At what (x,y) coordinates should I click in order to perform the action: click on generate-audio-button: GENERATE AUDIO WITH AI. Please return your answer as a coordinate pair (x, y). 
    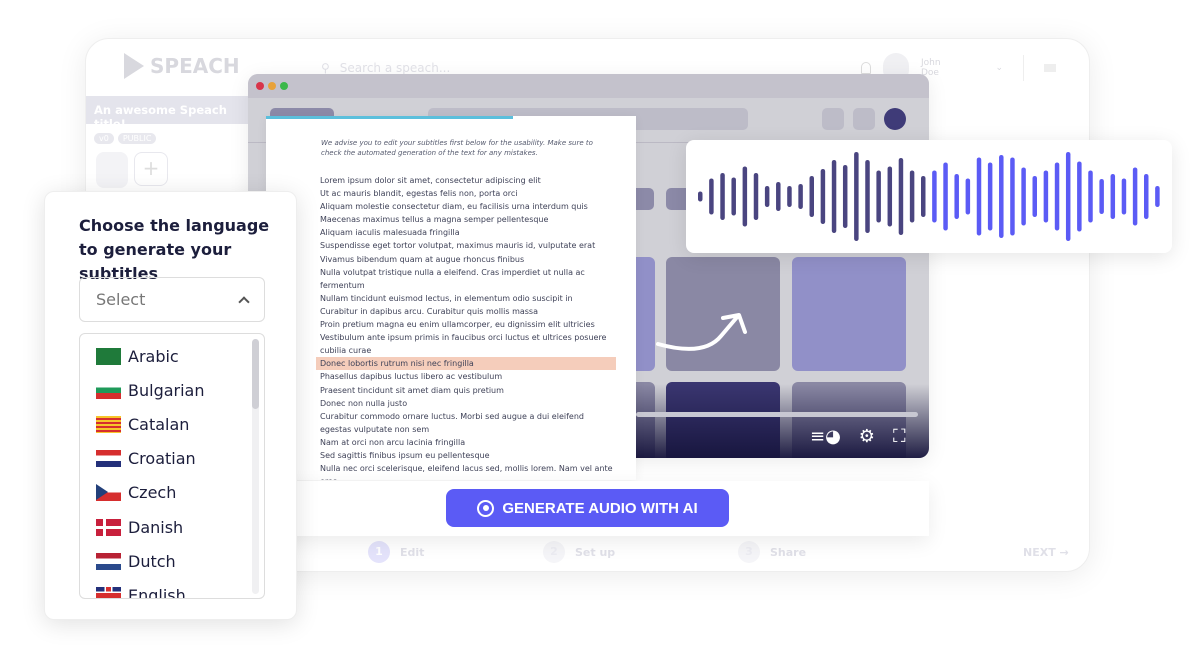
    Looking at the image, I should click on (587, 508).